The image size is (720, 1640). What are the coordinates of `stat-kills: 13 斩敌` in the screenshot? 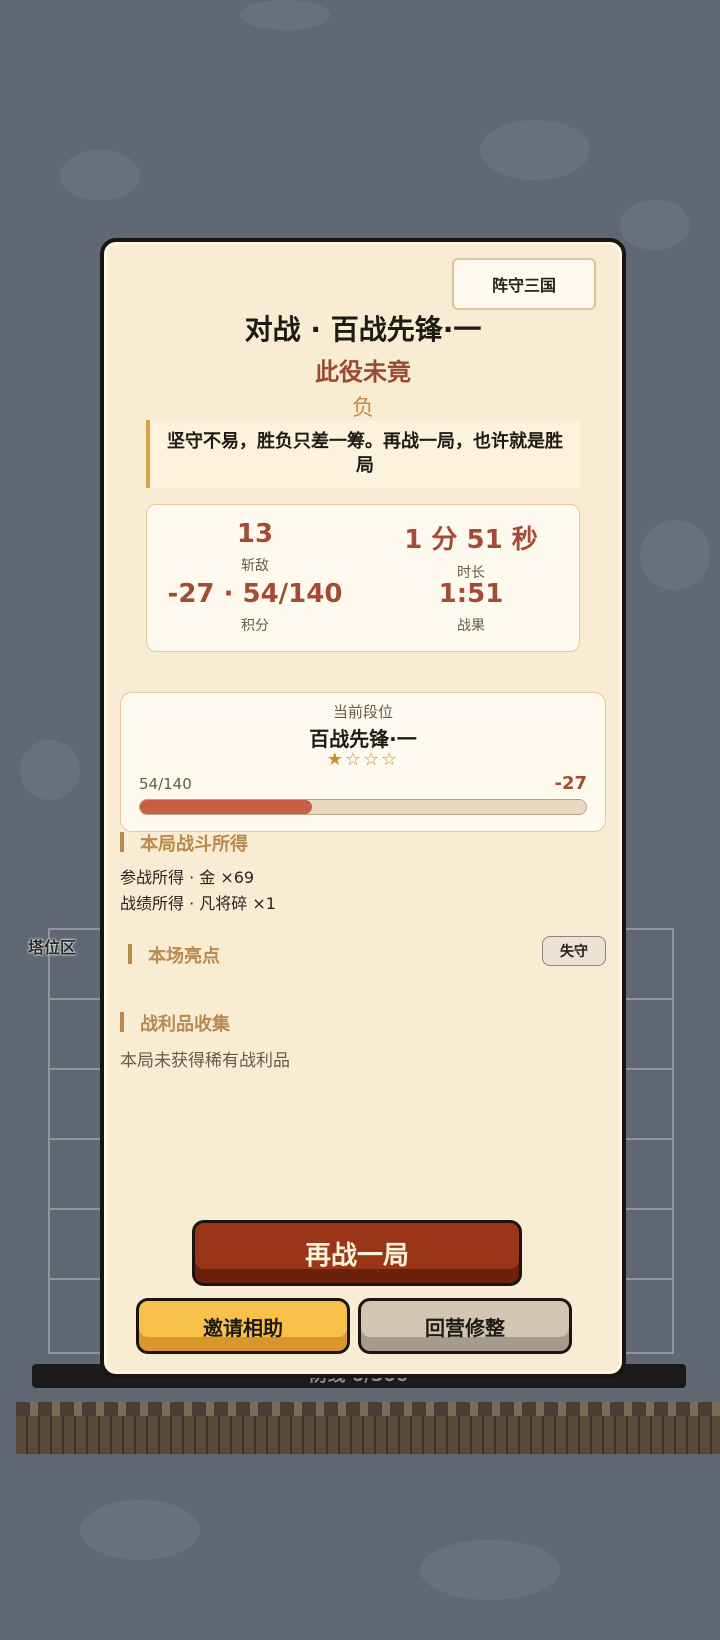 It's located at (255, 547).